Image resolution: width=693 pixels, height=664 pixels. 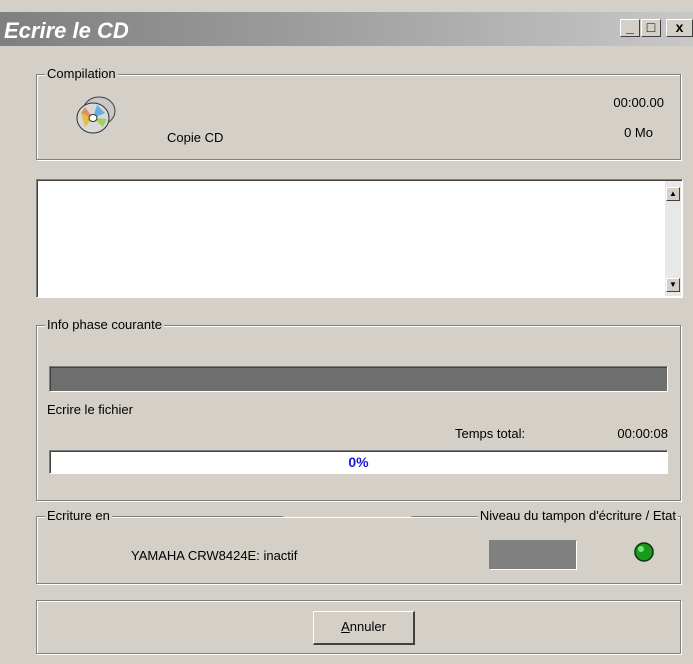 I want to click on total-progress-bar: 0%, so click(x=358, y=462).